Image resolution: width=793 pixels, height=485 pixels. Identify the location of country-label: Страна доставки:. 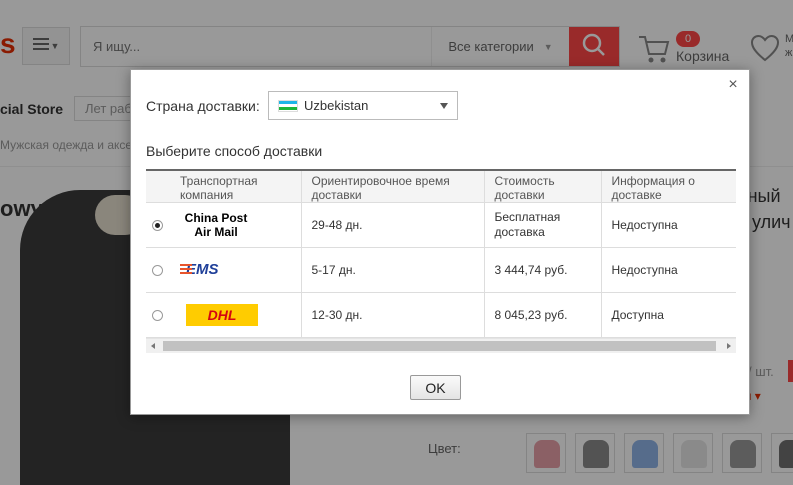
(203, 106).